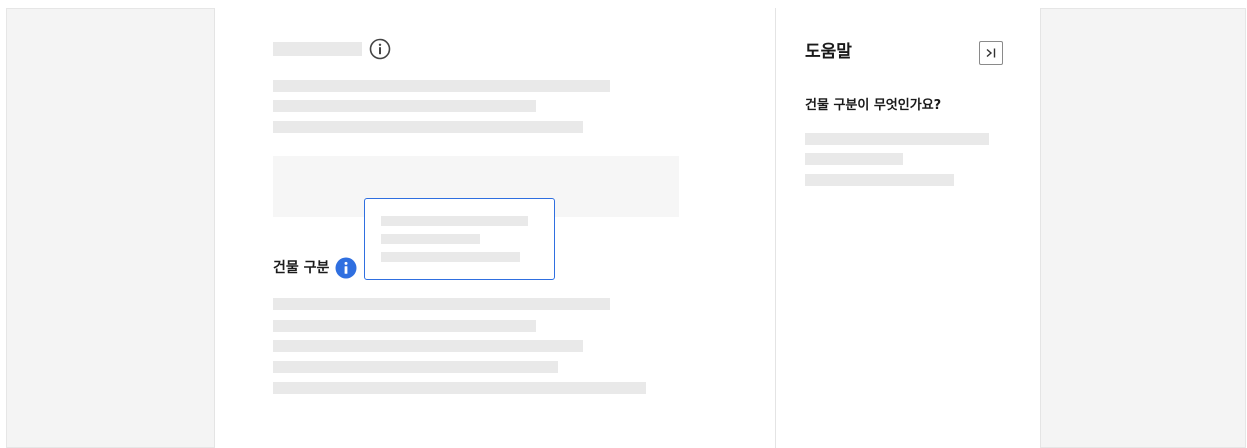 This screenshot has height=448, width=1247. Describe the element at coordinates (873, 105) in the screenshot. I see `help-question: 건물 구분이 무엇인가요?` at that location.